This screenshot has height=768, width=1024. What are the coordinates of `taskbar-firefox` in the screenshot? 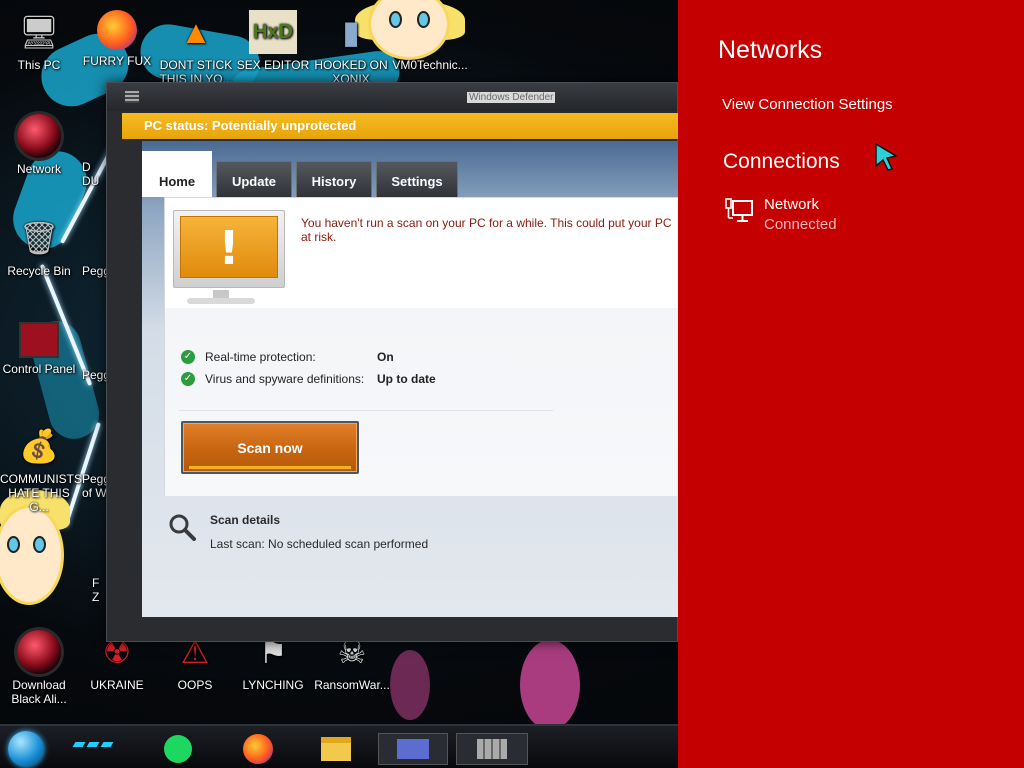 It's located at (258, 749).